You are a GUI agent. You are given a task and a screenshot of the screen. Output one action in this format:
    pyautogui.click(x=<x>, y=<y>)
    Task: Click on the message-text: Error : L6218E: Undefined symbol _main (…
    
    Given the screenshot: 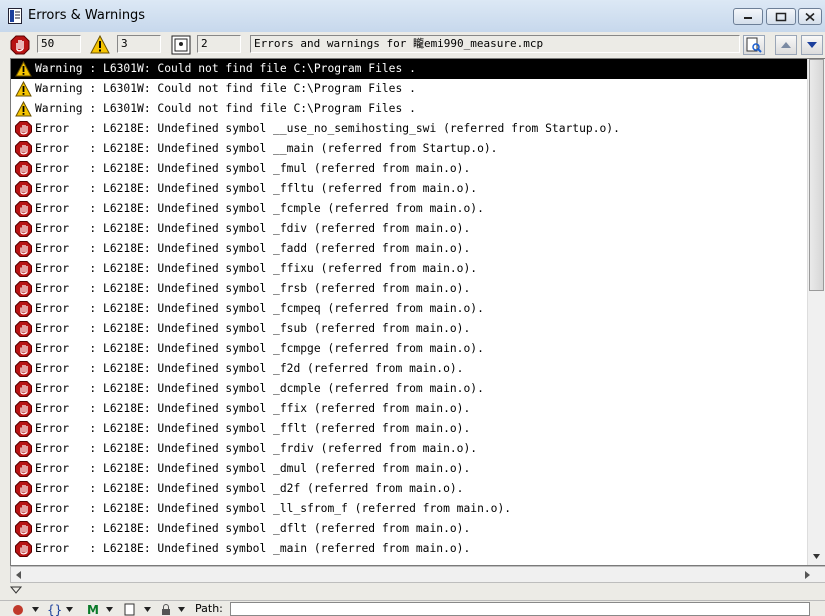 What is the action you would take?
    pyautogui.click(x=253, y=548)
    